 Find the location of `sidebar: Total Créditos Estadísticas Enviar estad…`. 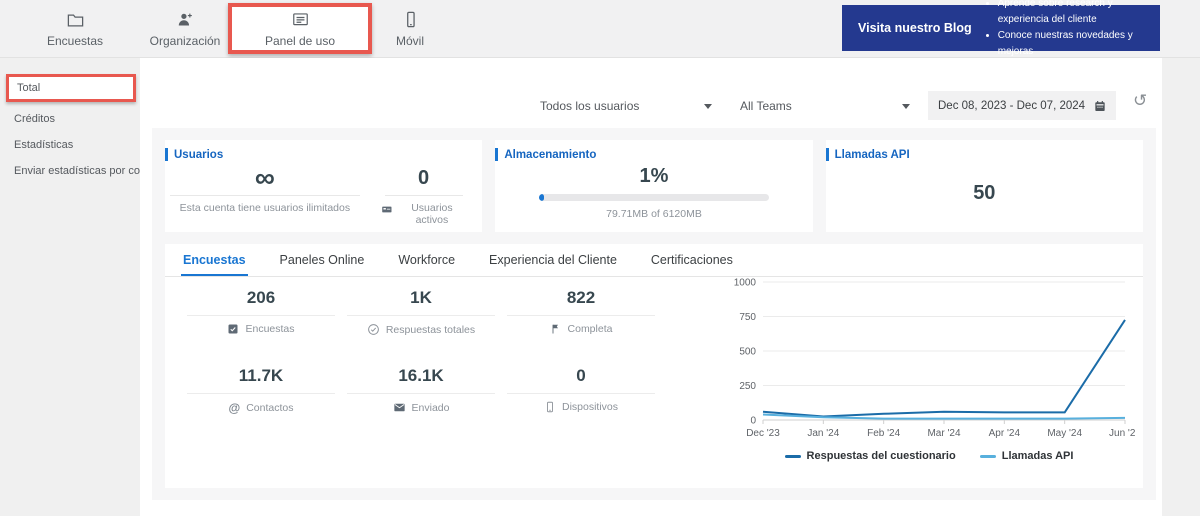

sidebar: Total Créditos Estadísticas Enviar estad… is located at coordinates (80, 287).